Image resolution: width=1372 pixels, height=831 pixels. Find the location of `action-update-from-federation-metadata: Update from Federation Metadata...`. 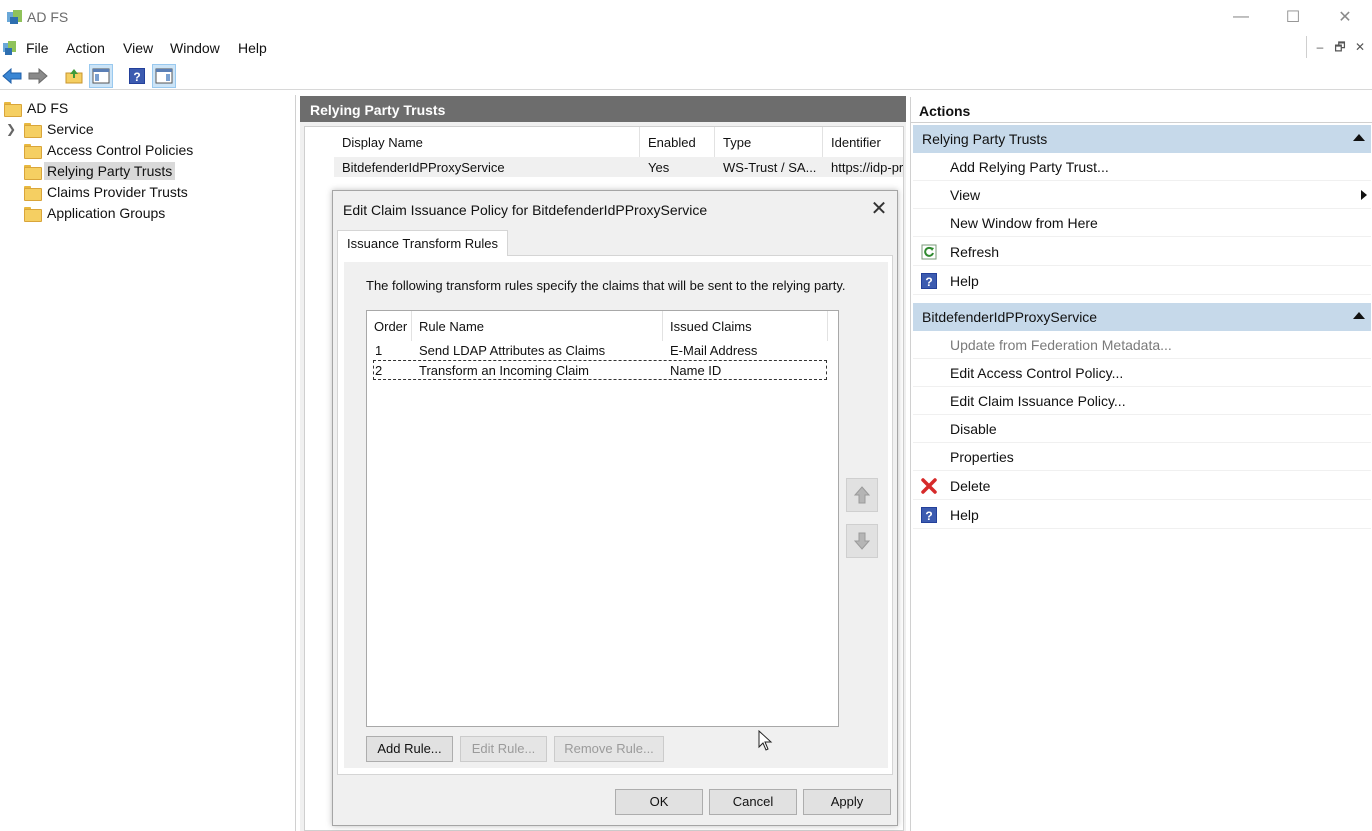

action-update-from-federation-metadata: Update from Federation Metadata... is located at coordinates (1142, 345).